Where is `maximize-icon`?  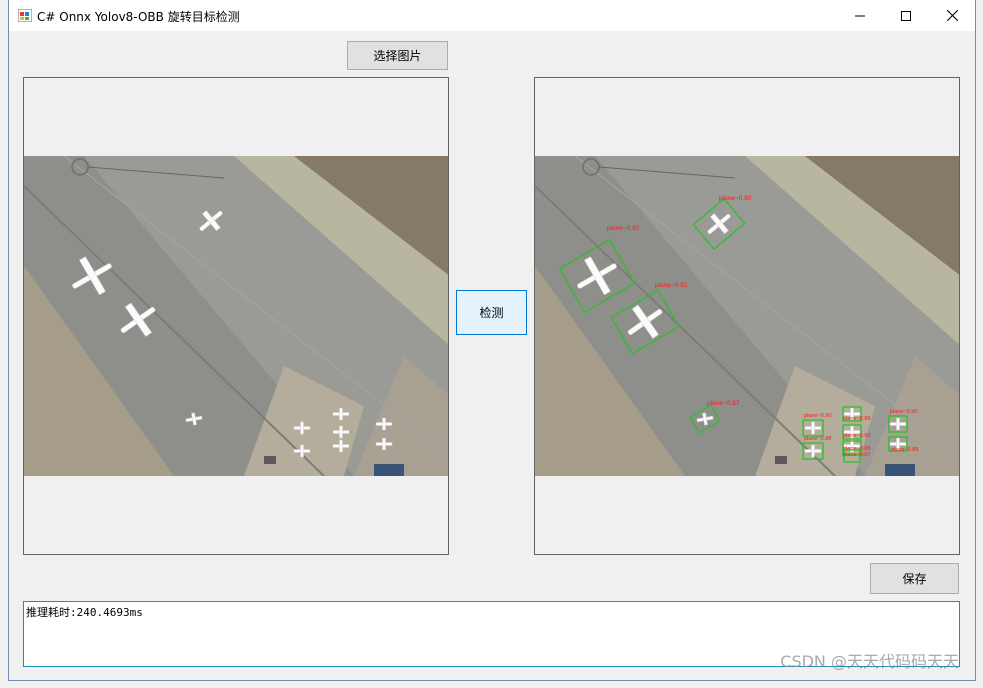
maximize-icon is located at coordinates (906, 15).